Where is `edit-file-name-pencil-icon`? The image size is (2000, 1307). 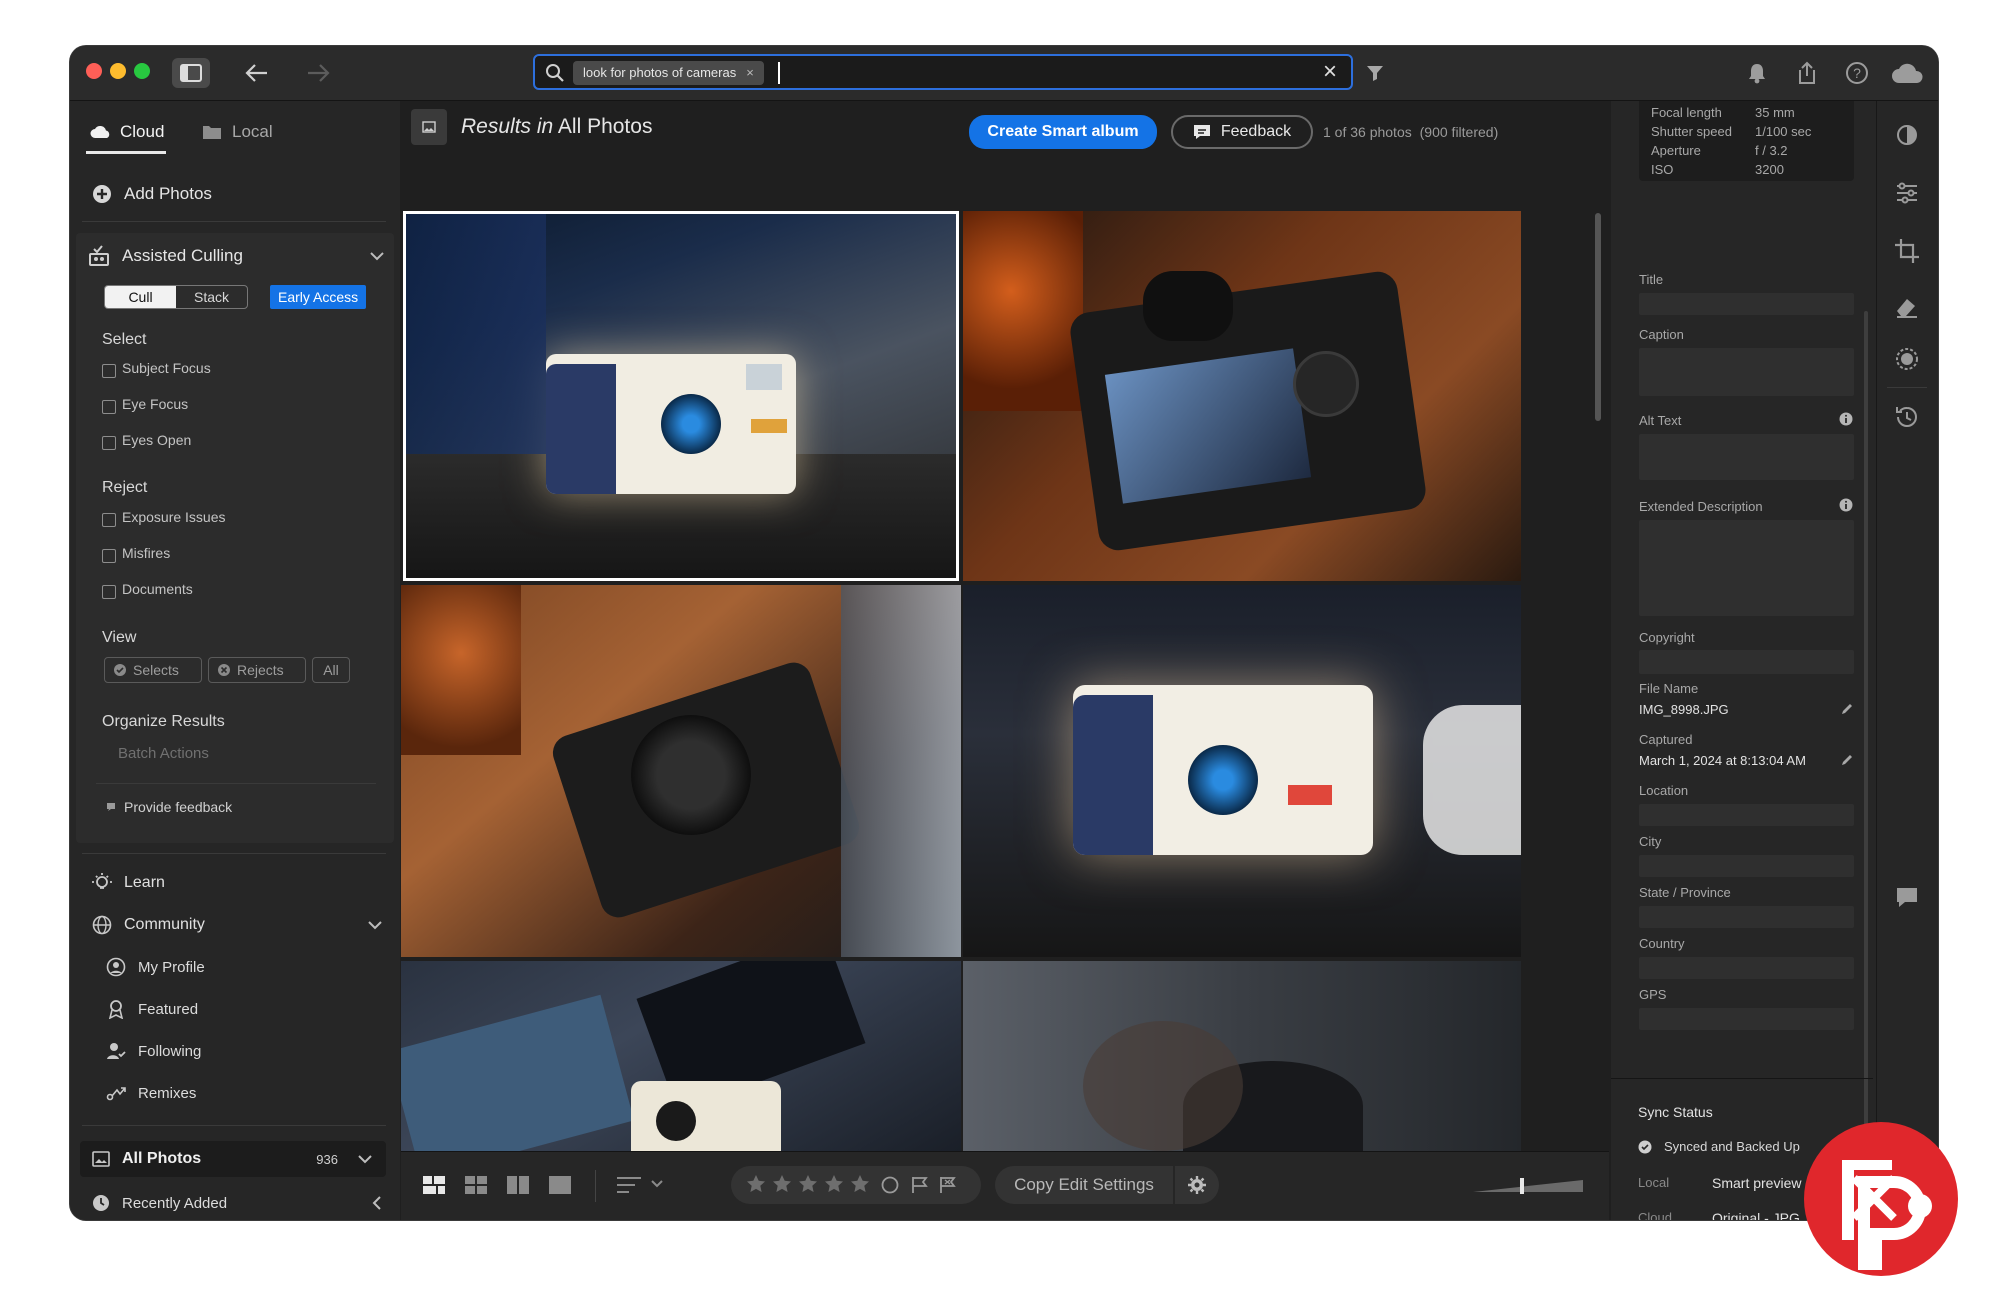 edit-file-name-pencil-icon is located at coordinates (1847, 709).